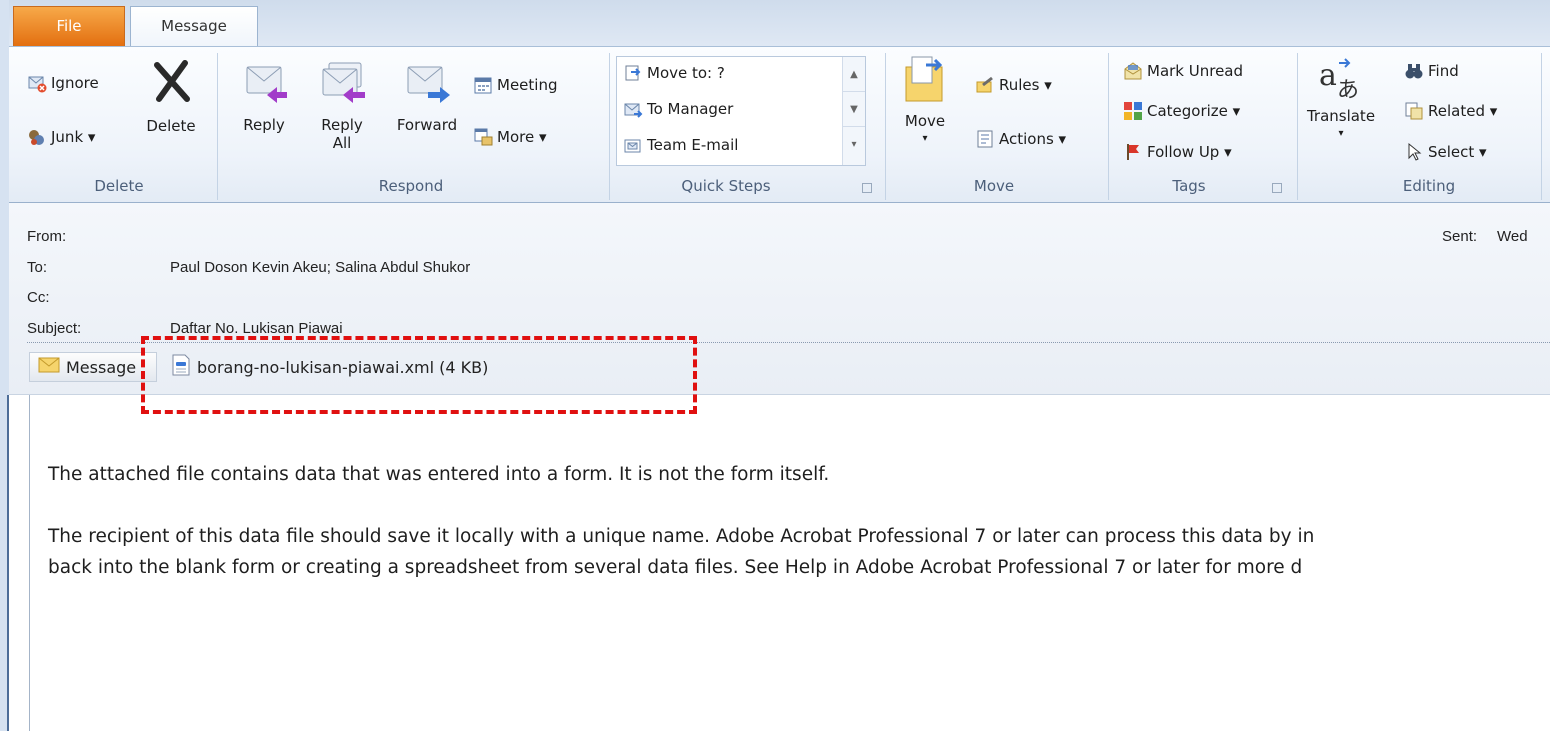 This screenshot has height=731, width=1550. Describe the element at coordinates (1189, 152) in the screenshot. I see `follow-up-label: Follow Up ▾` at that location.